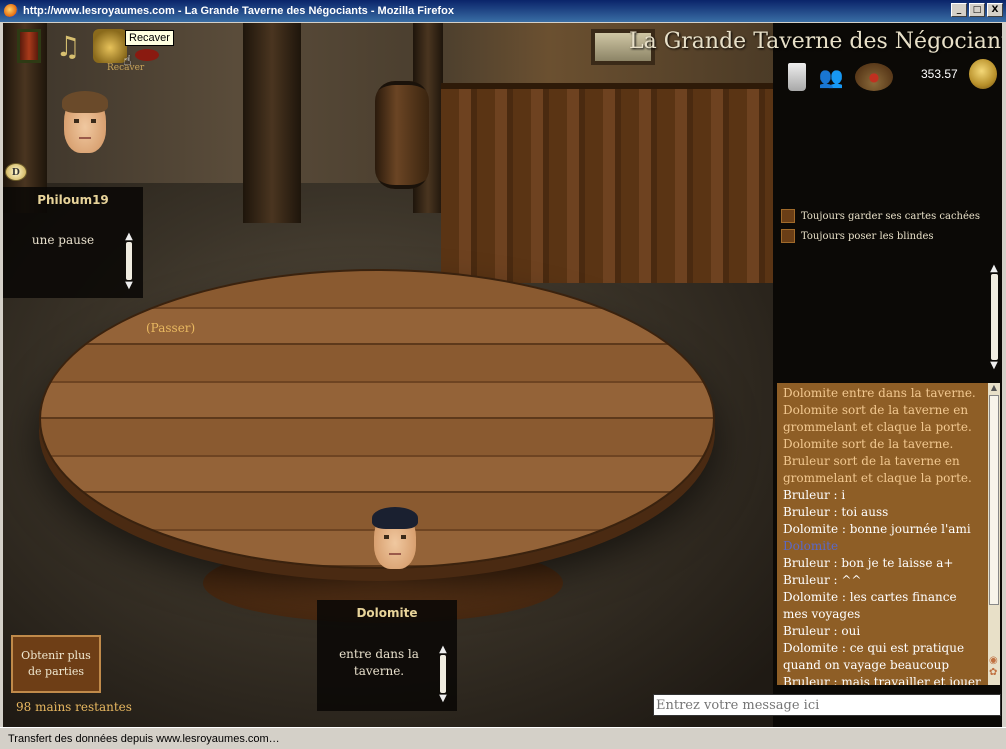 This screenshot has height=749, width=1006. I want to click on wood-beam, so click(272, 123).